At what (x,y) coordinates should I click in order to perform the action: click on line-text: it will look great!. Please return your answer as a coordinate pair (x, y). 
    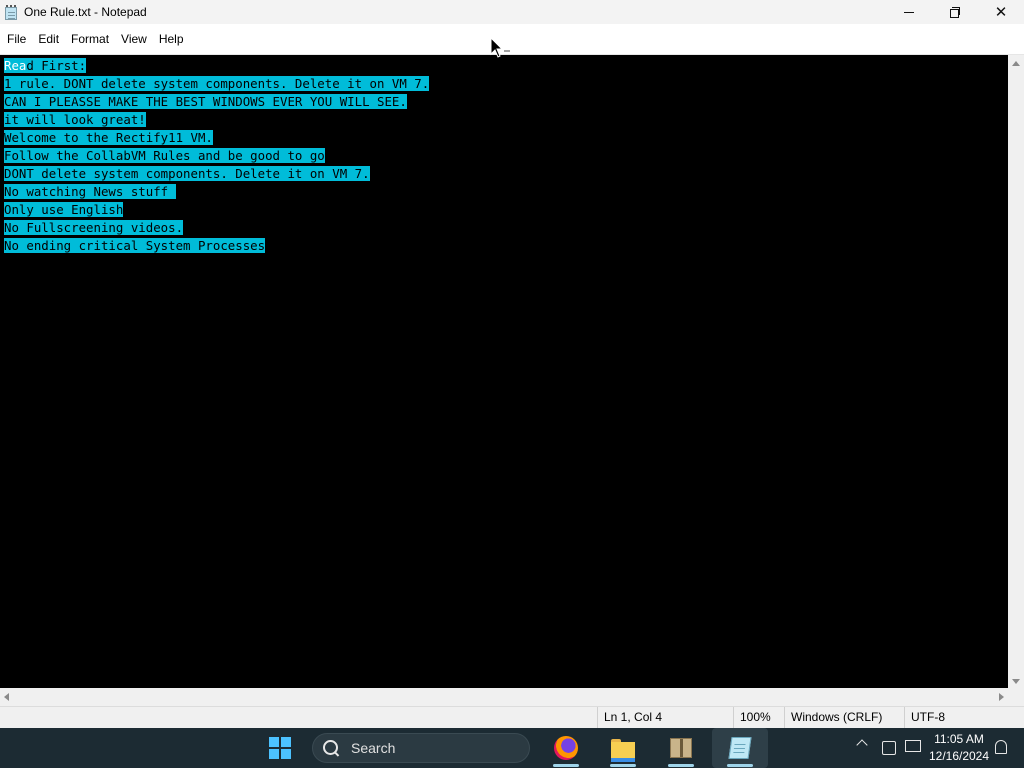
    Looking at the image, I should click on (75, 119).